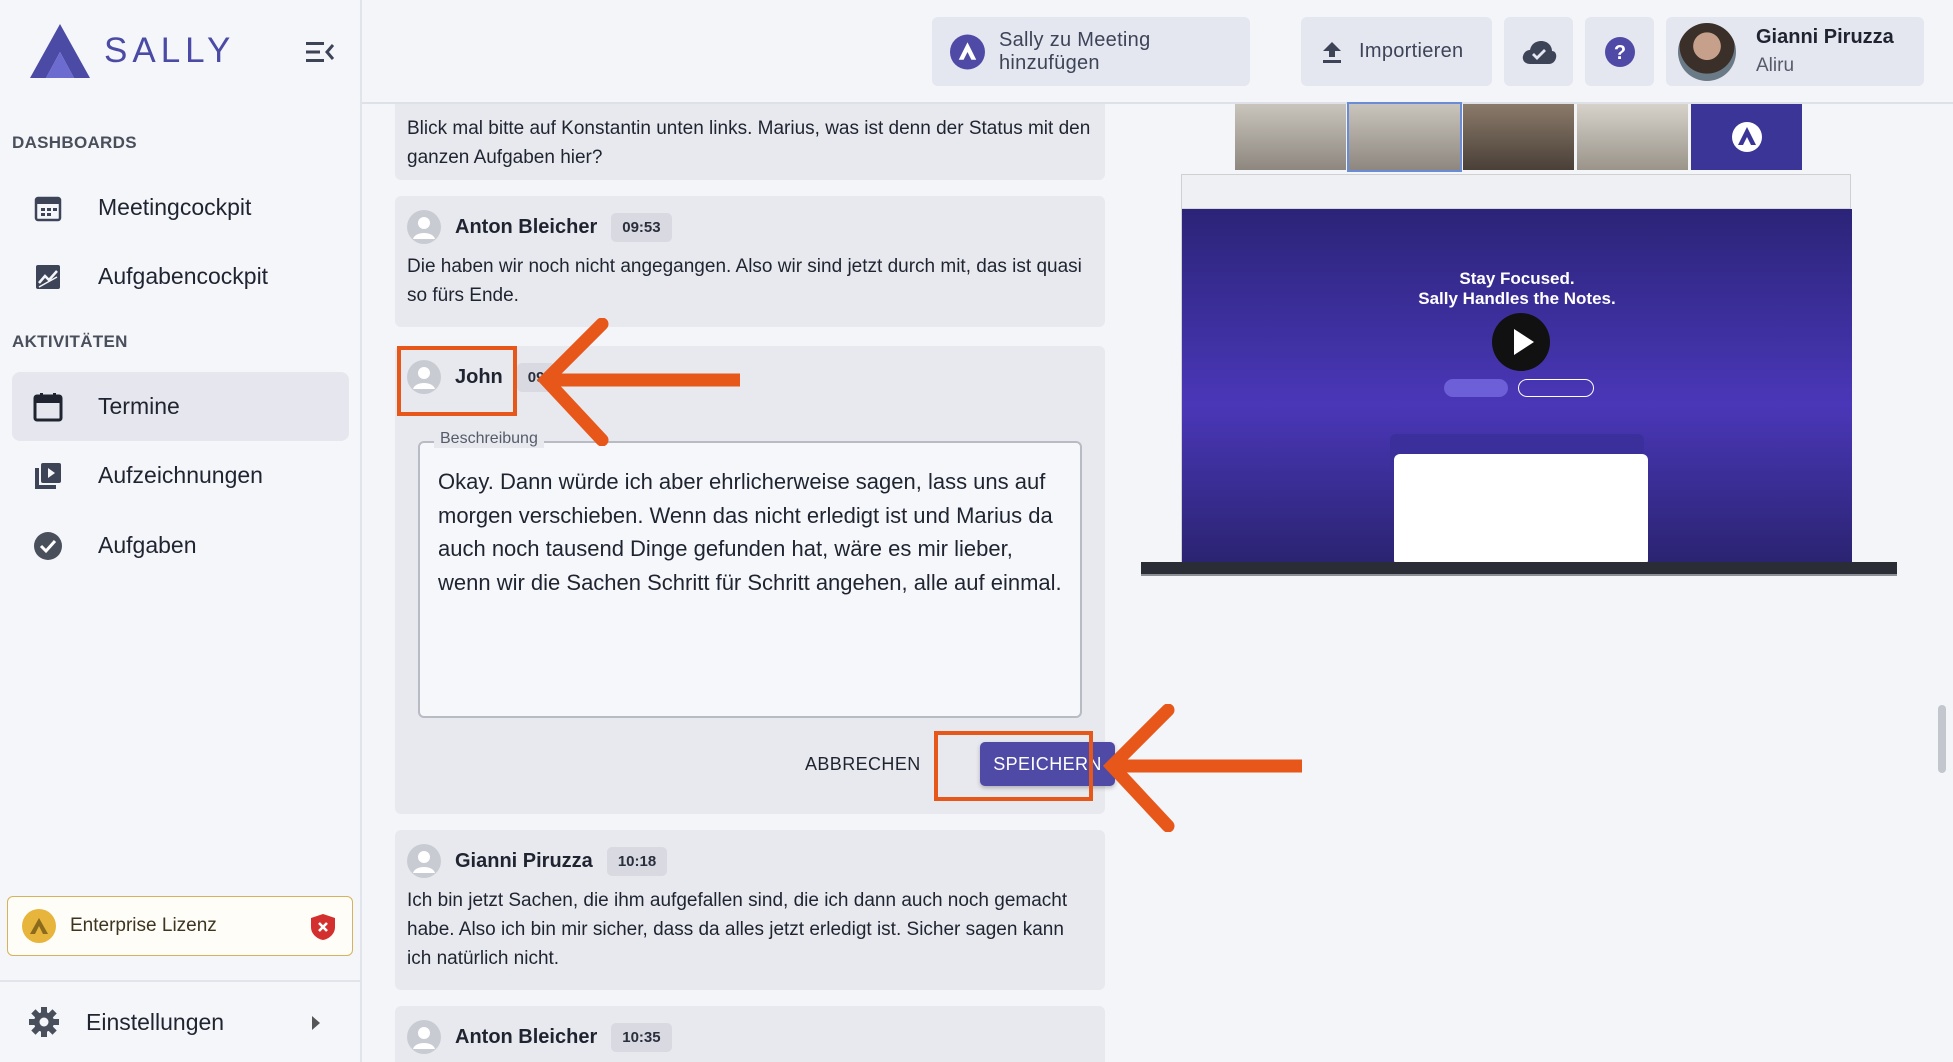 The height and width of the screenshot is (1062, 1953). Describe the element at coordinates (323, 927) in the screenshot. I see `shield-error-icon` at that location.